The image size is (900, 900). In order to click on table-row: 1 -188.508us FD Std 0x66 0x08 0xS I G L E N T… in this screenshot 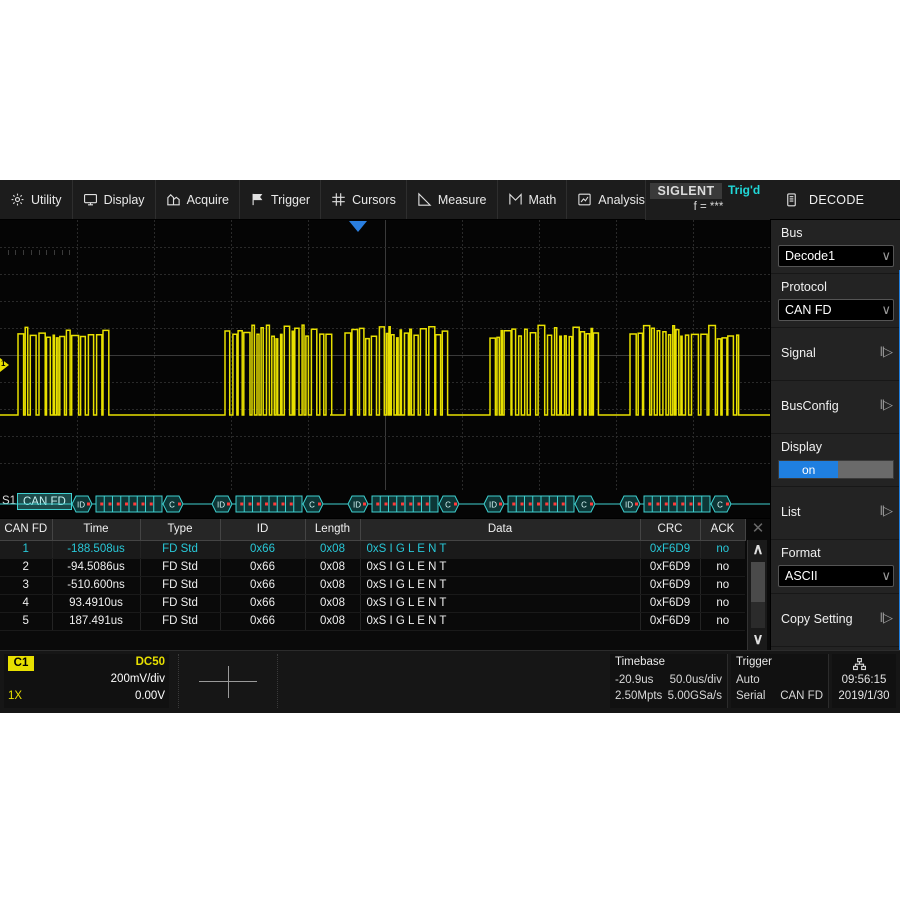, I will do `click(372, 549)`.